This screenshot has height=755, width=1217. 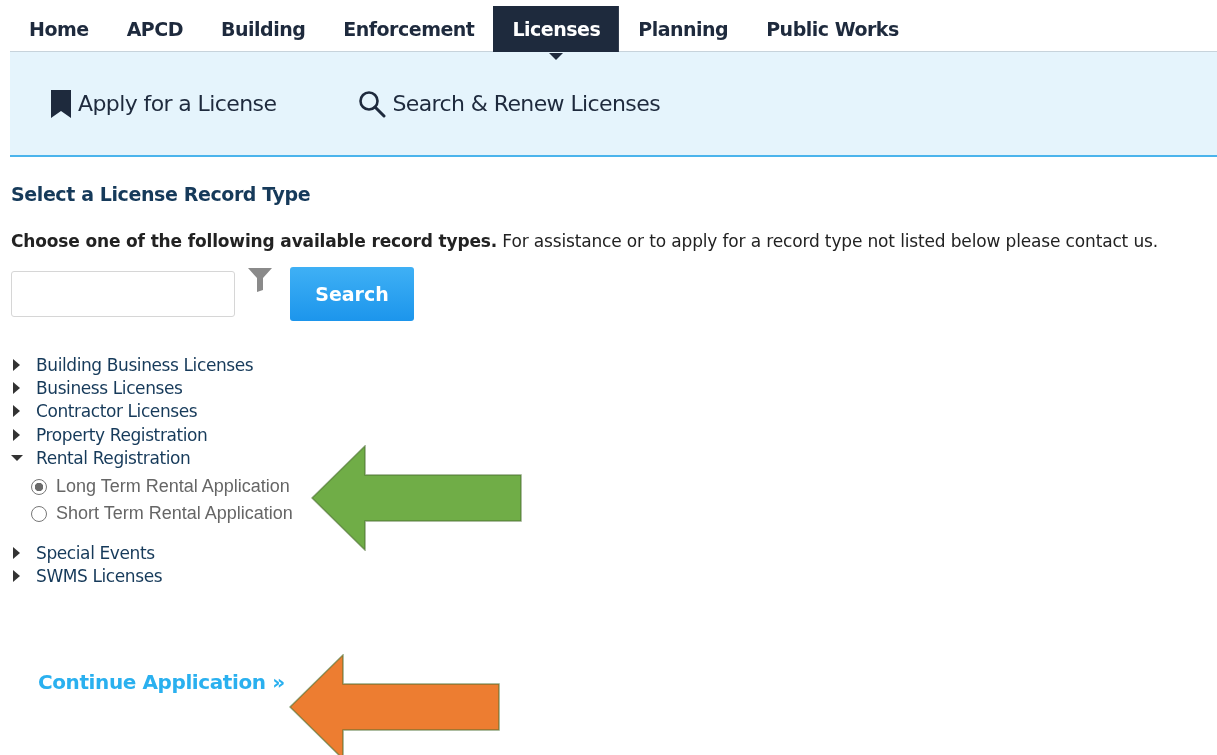 What do you see at coordinates (409, 33) in the screenshot?
I see `nav-tab: Enforcement` at bounding box center [409, 33].